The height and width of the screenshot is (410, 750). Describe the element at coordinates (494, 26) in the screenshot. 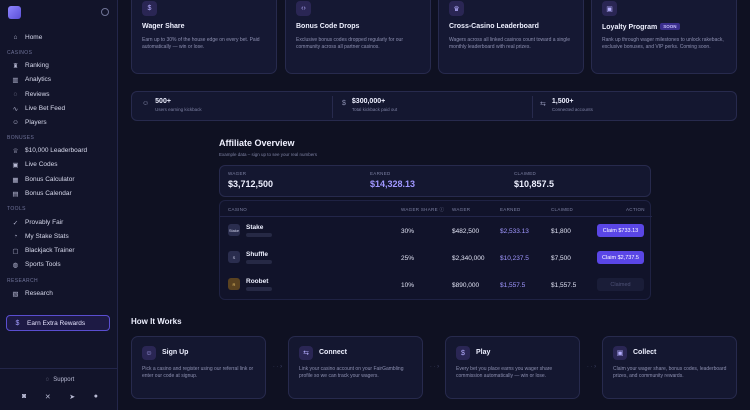

I see `feature-title: Cross-Casino Leaderboard` at that location.